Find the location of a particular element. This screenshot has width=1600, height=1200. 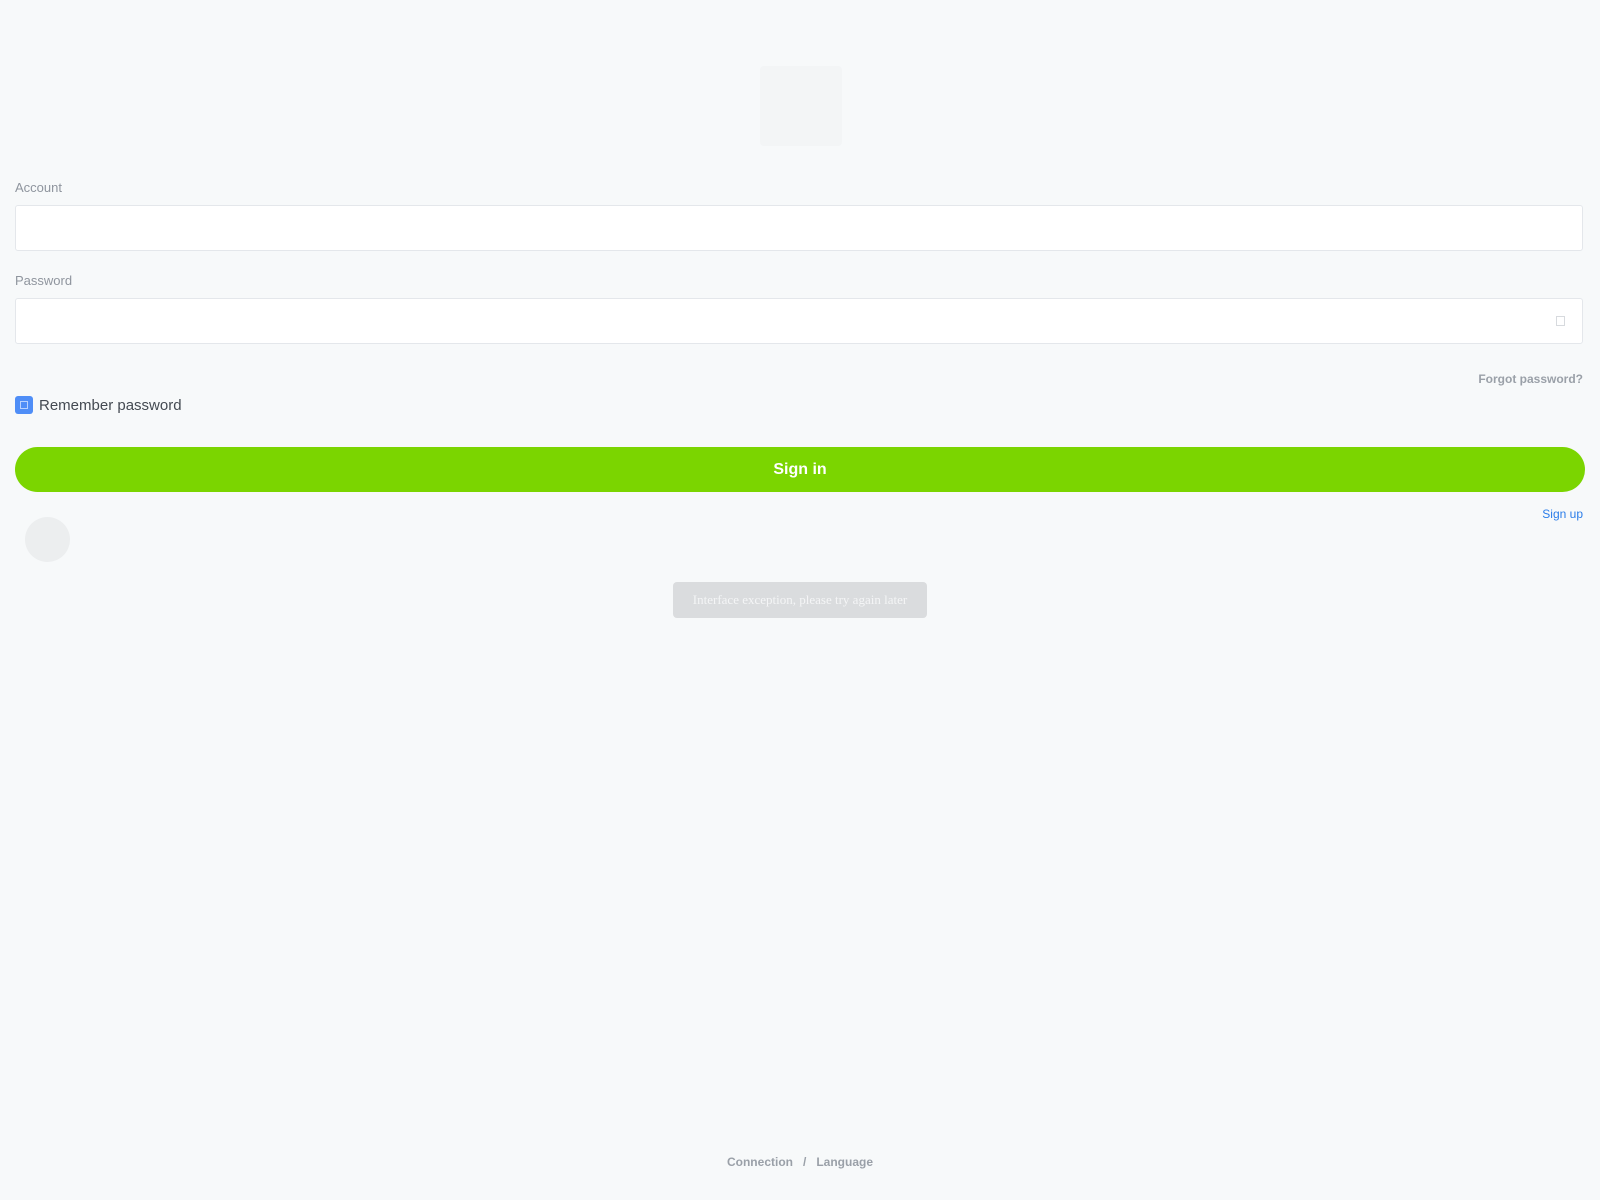

remember-password-toggle: Remember password is located at coordinates (98, 405).